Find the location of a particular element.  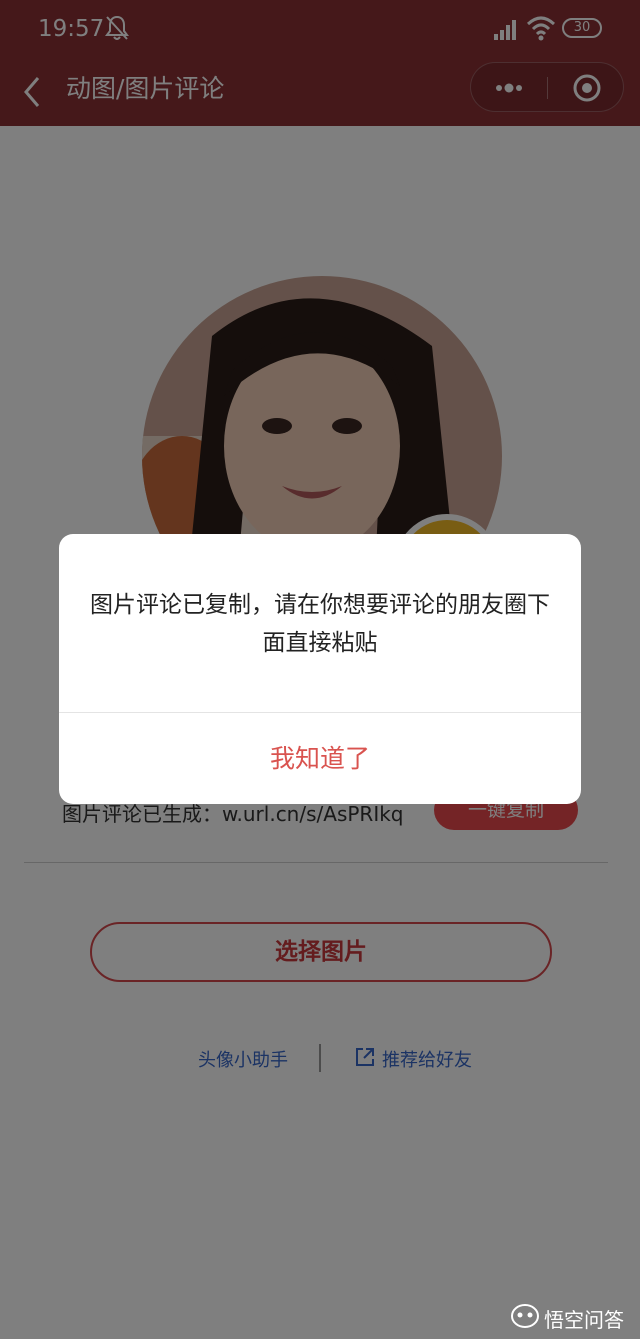

watermark: 悟空问答 is located at coordinates (573, 1316).